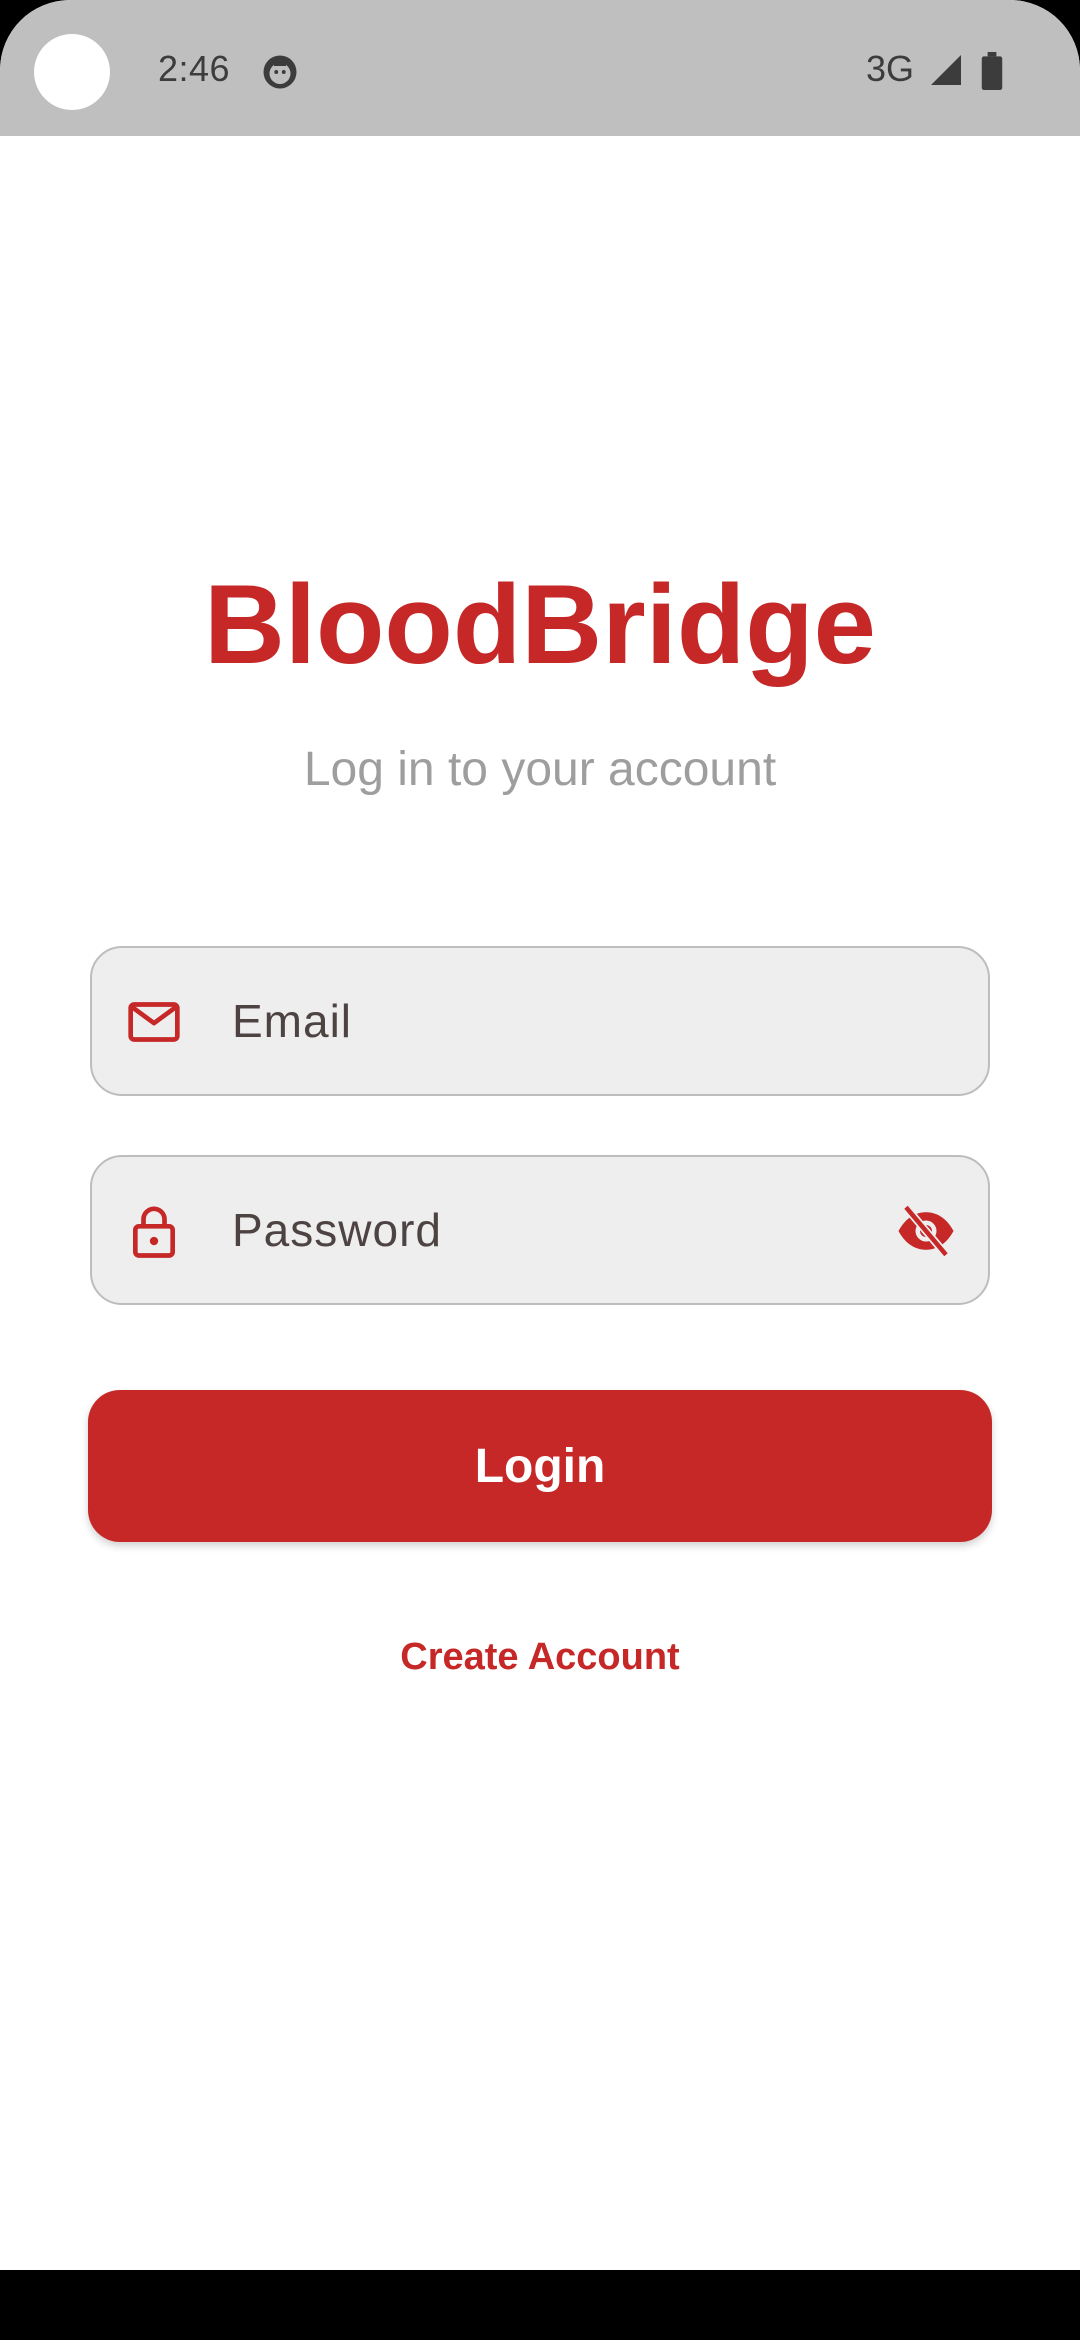 This screenshot has height=2340, width=1080. I want to click on page-subtitle: Log in to your account, so click(540, 769).